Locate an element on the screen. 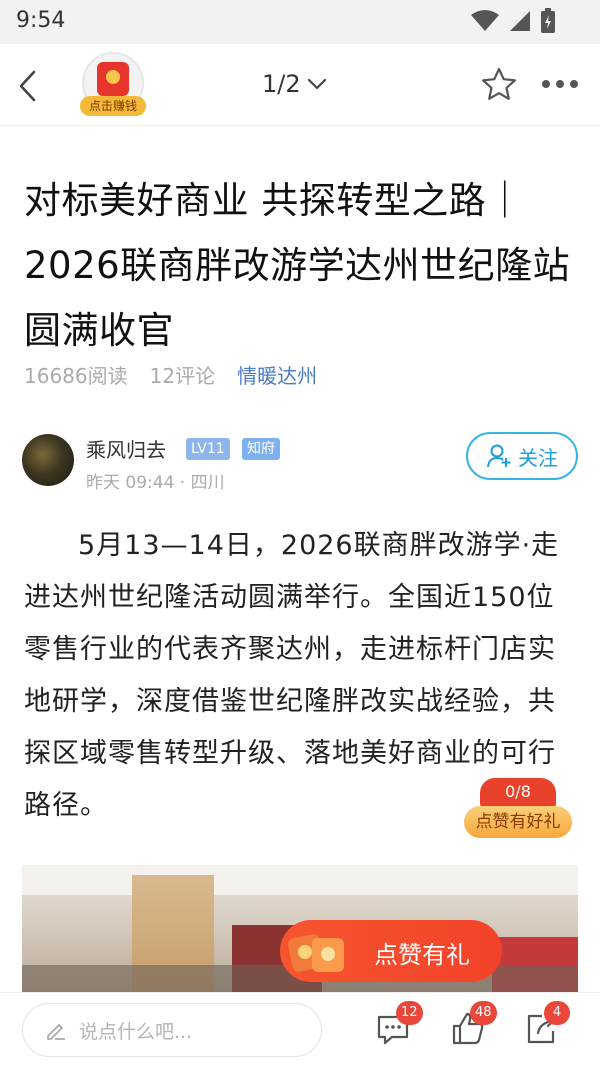 The height and width of the screenshot is (1066, 600). earn-money-promo: 点击赚钱 is located at coordinates (113, 85).